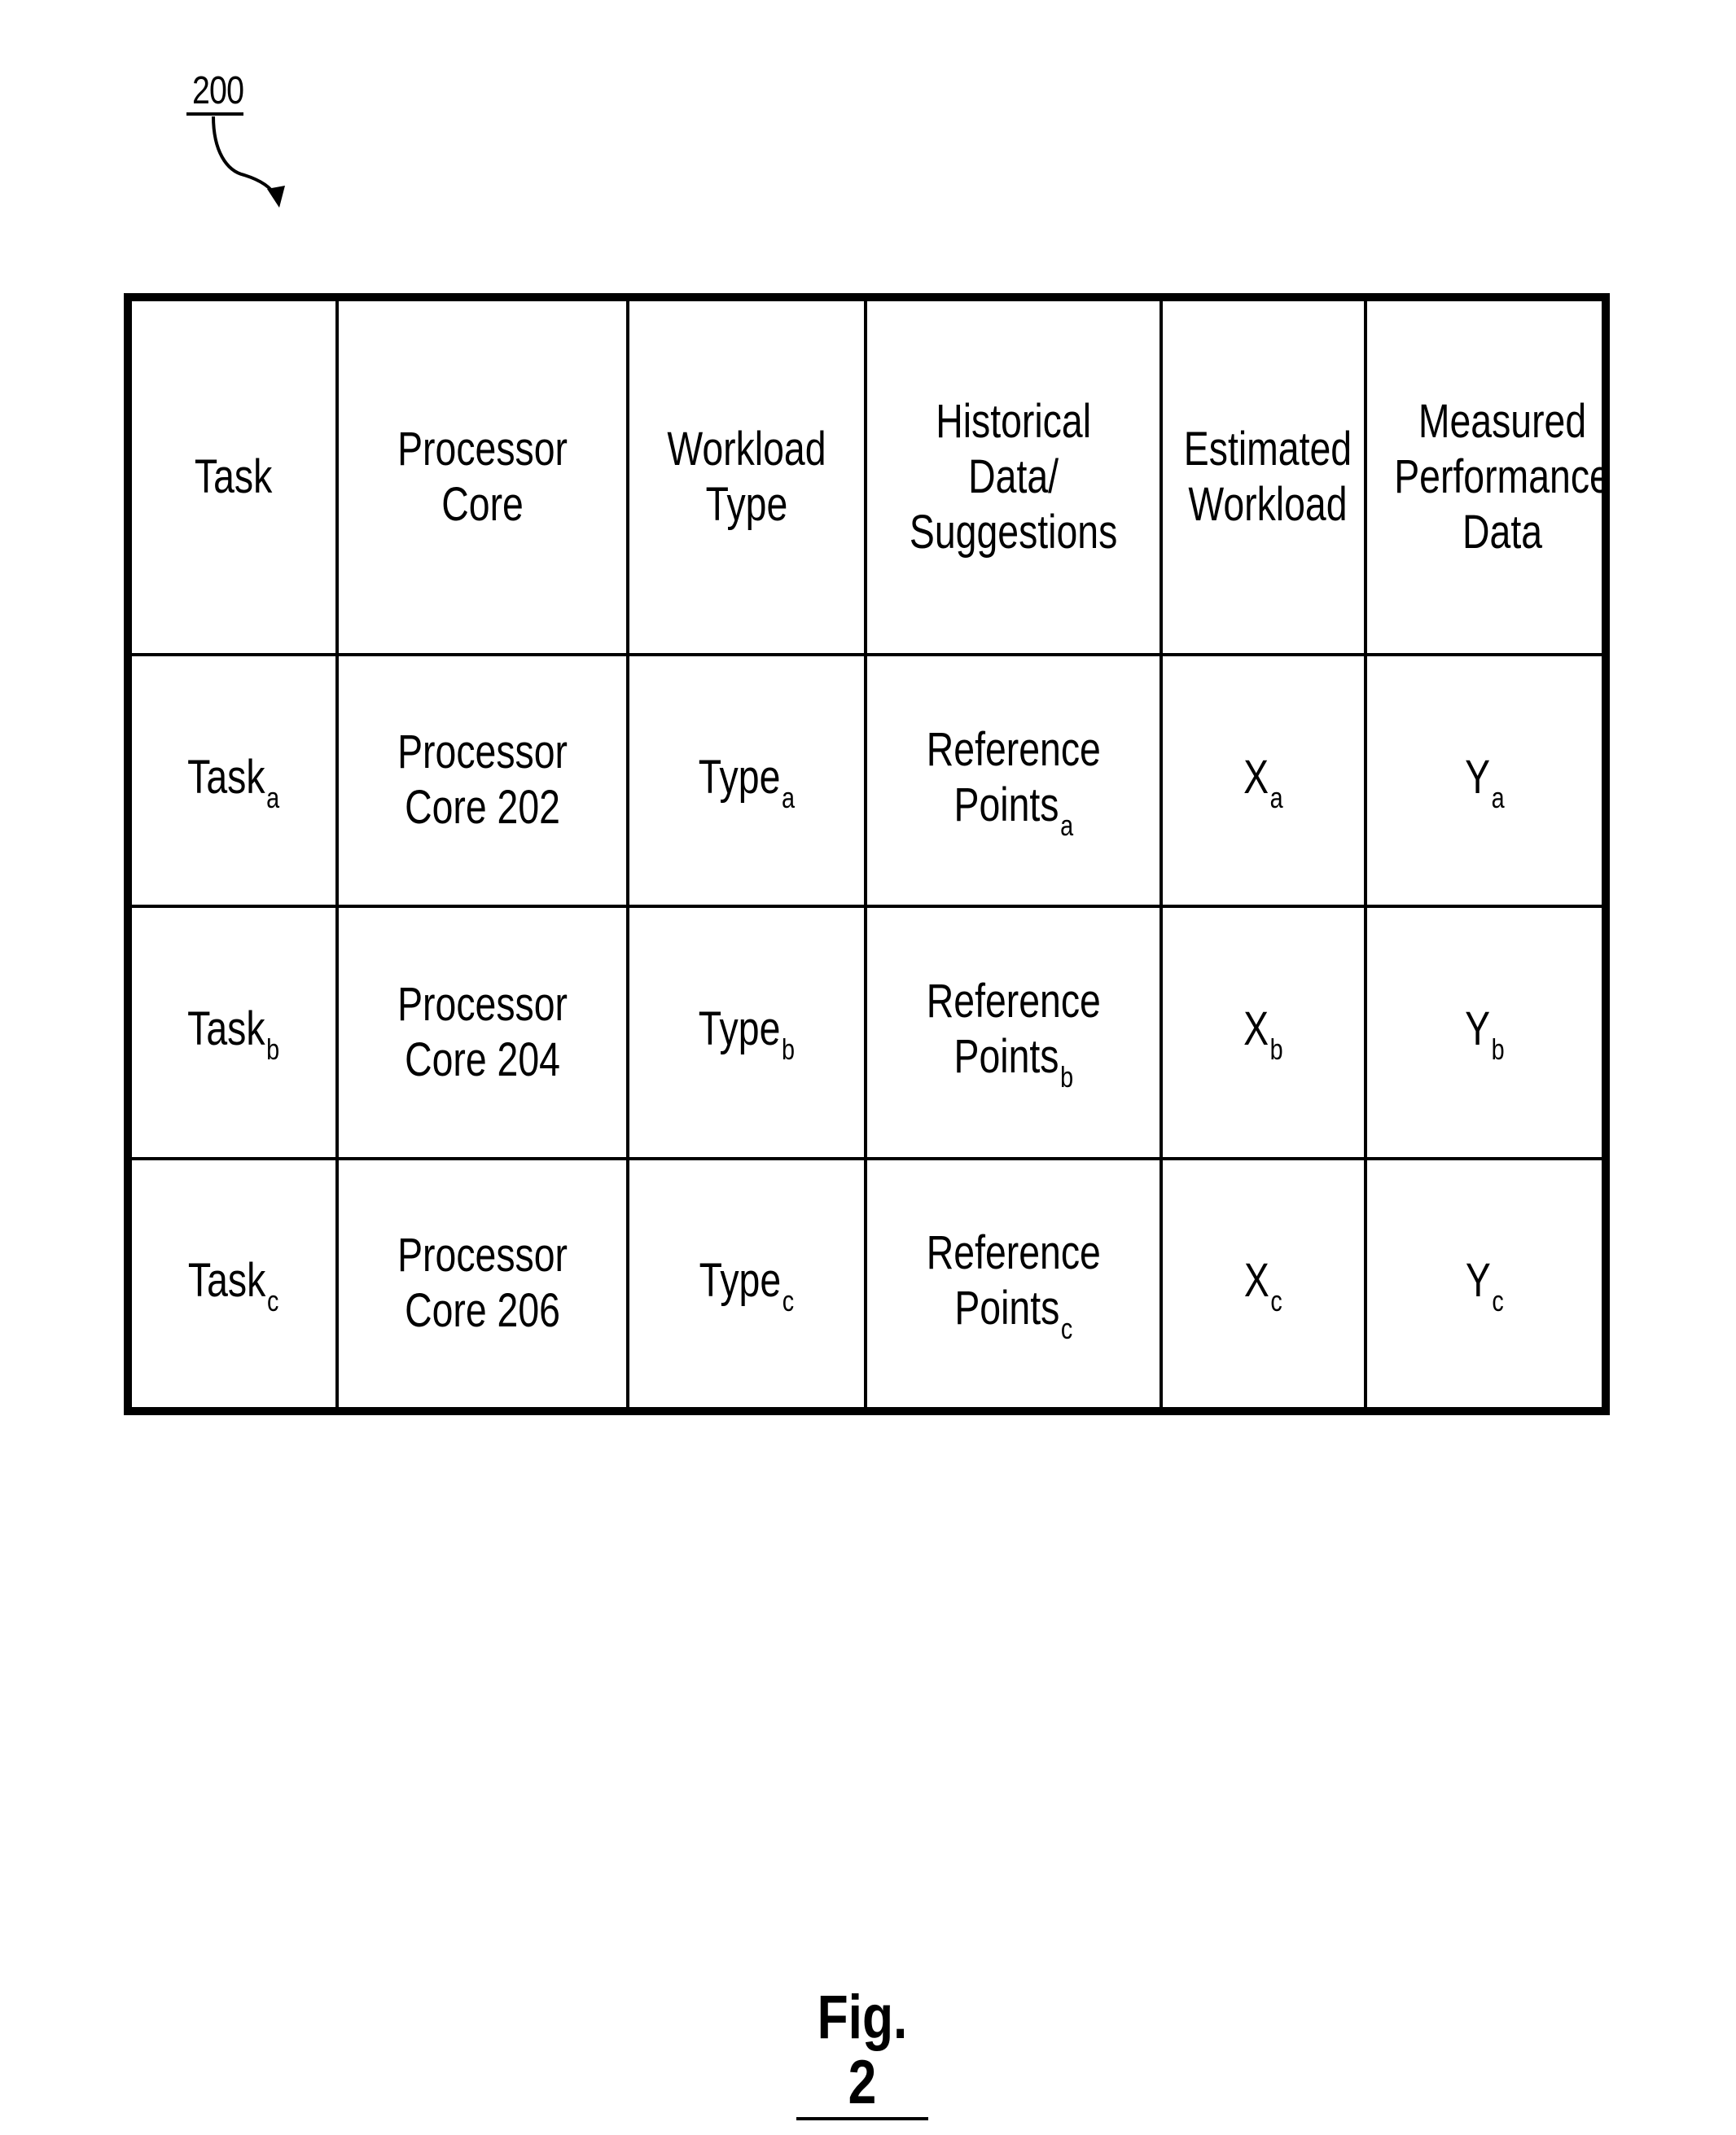  What do you see at coordinates (746, 1032) in the screenshot?
I see `cell-workload-type: Typeb` at bounding box center [746, 1032].